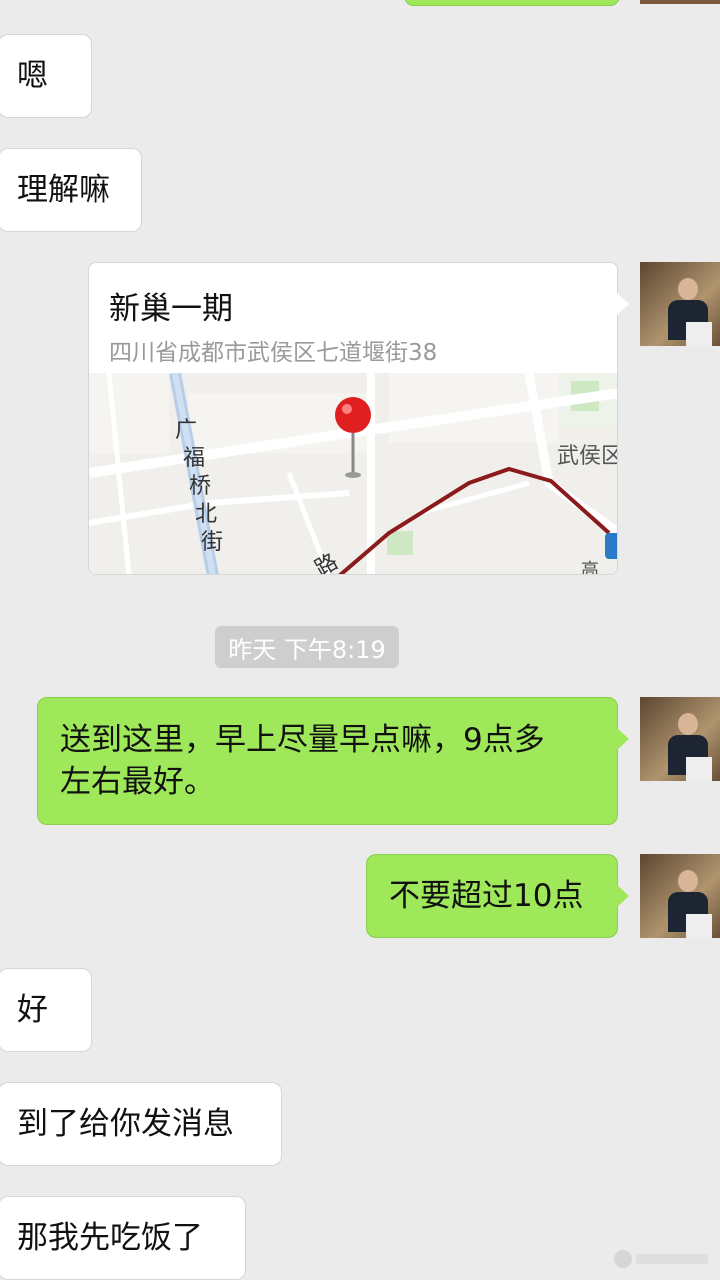  What do you see at coordinates (587, 456) in the screenshot?
I see `map-district-label: 武侯区` at bounding box center [587, 456].